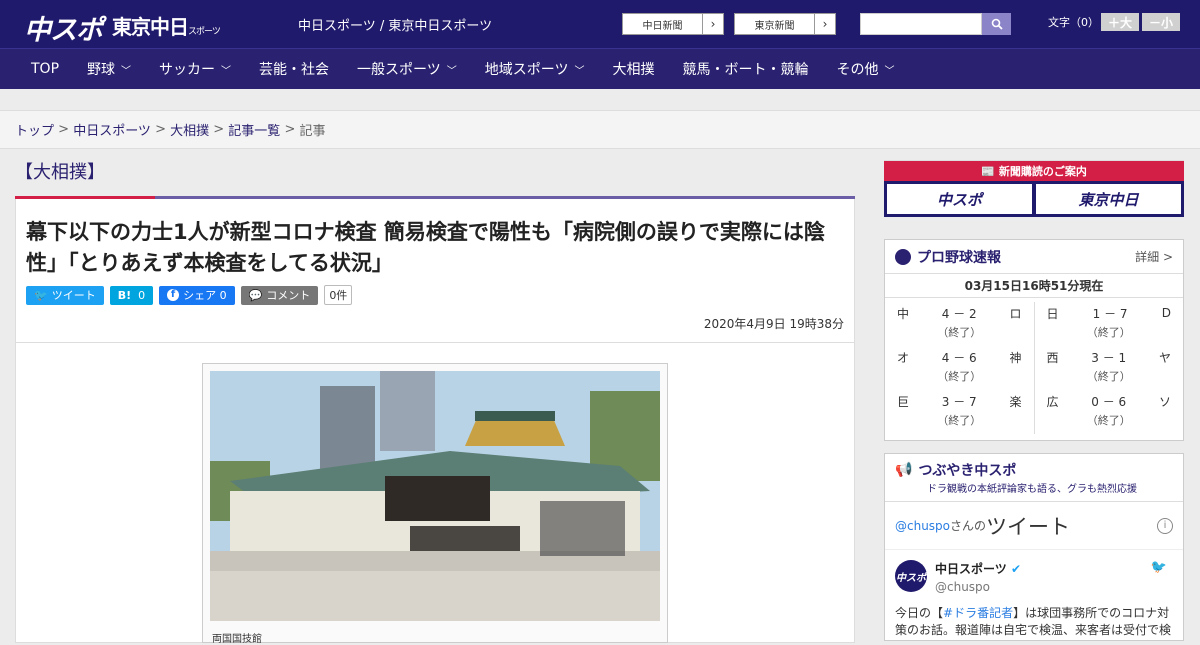 This screenshot has height=645, width=1200. Describe the element at coordinates (1120, 22) in the screenshot. I see `font-larger-button: ＋大` at that location.